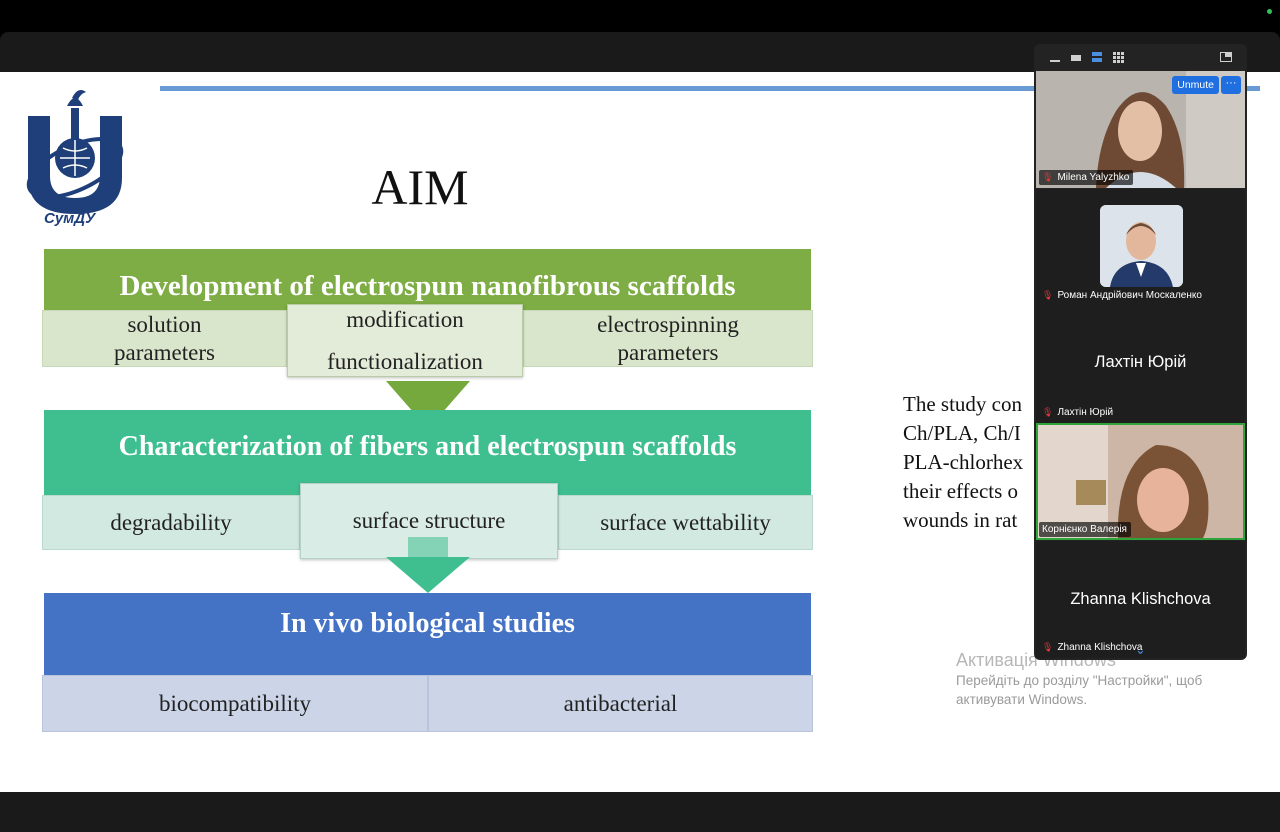  What do you see at coordinates (1079, 680) in the screenshot?
I see `watermark-line: Перейдіть до розділу "Настройки", щоб` at bounding box center [1079, 680].